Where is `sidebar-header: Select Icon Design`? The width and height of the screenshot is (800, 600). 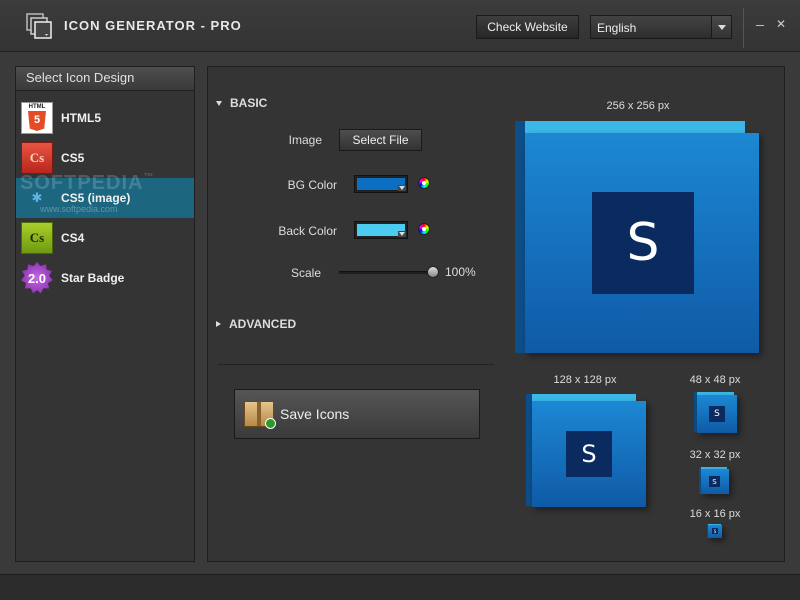 sidebar-header: Select Icon Design is located at coordinates (105, 79).